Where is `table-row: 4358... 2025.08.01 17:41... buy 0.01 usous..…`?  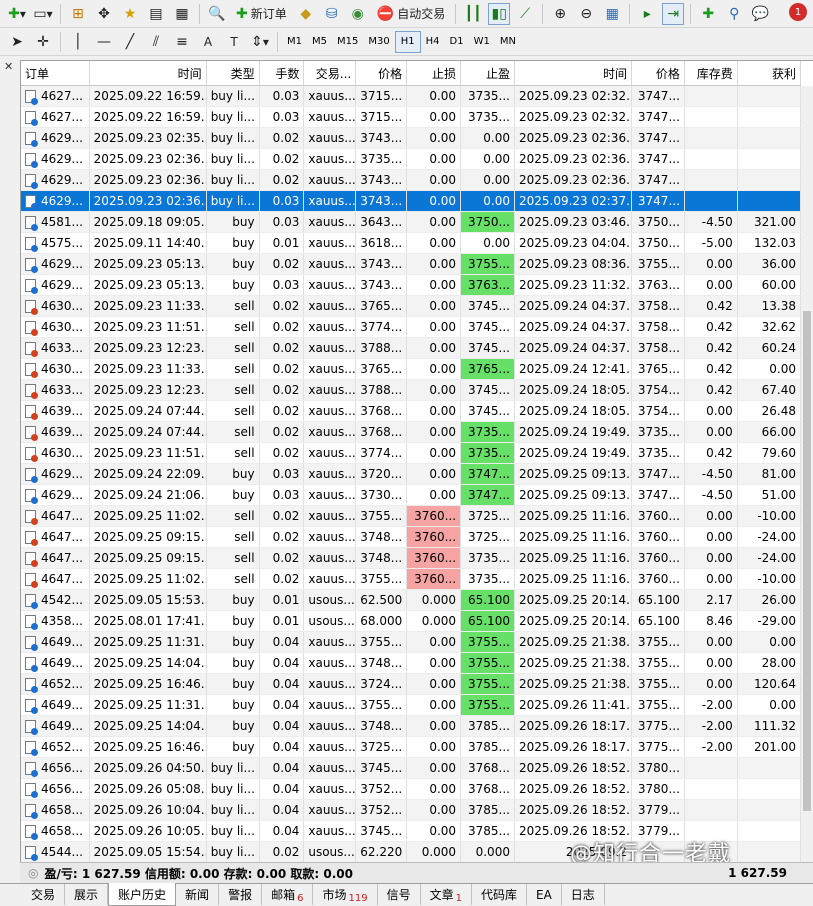 table-row: 4358... 2025.08.01 17:41... buy 0.01 usous..… is located at coordinates (411, 621).